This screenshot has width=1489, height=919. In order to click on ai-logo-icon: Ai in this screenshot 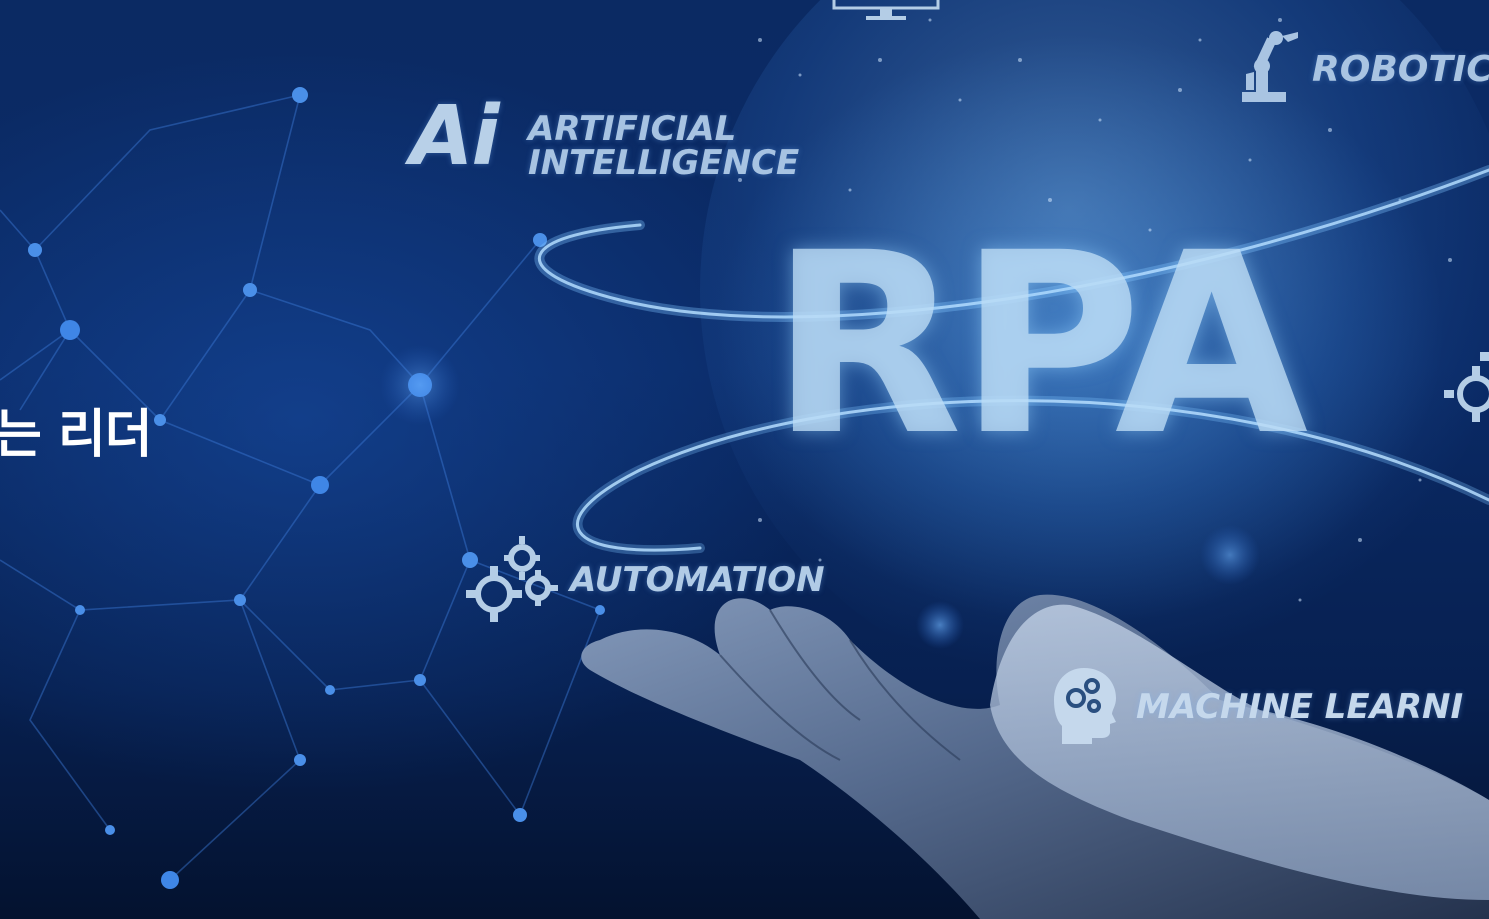, I will do `click(455, 136)`.